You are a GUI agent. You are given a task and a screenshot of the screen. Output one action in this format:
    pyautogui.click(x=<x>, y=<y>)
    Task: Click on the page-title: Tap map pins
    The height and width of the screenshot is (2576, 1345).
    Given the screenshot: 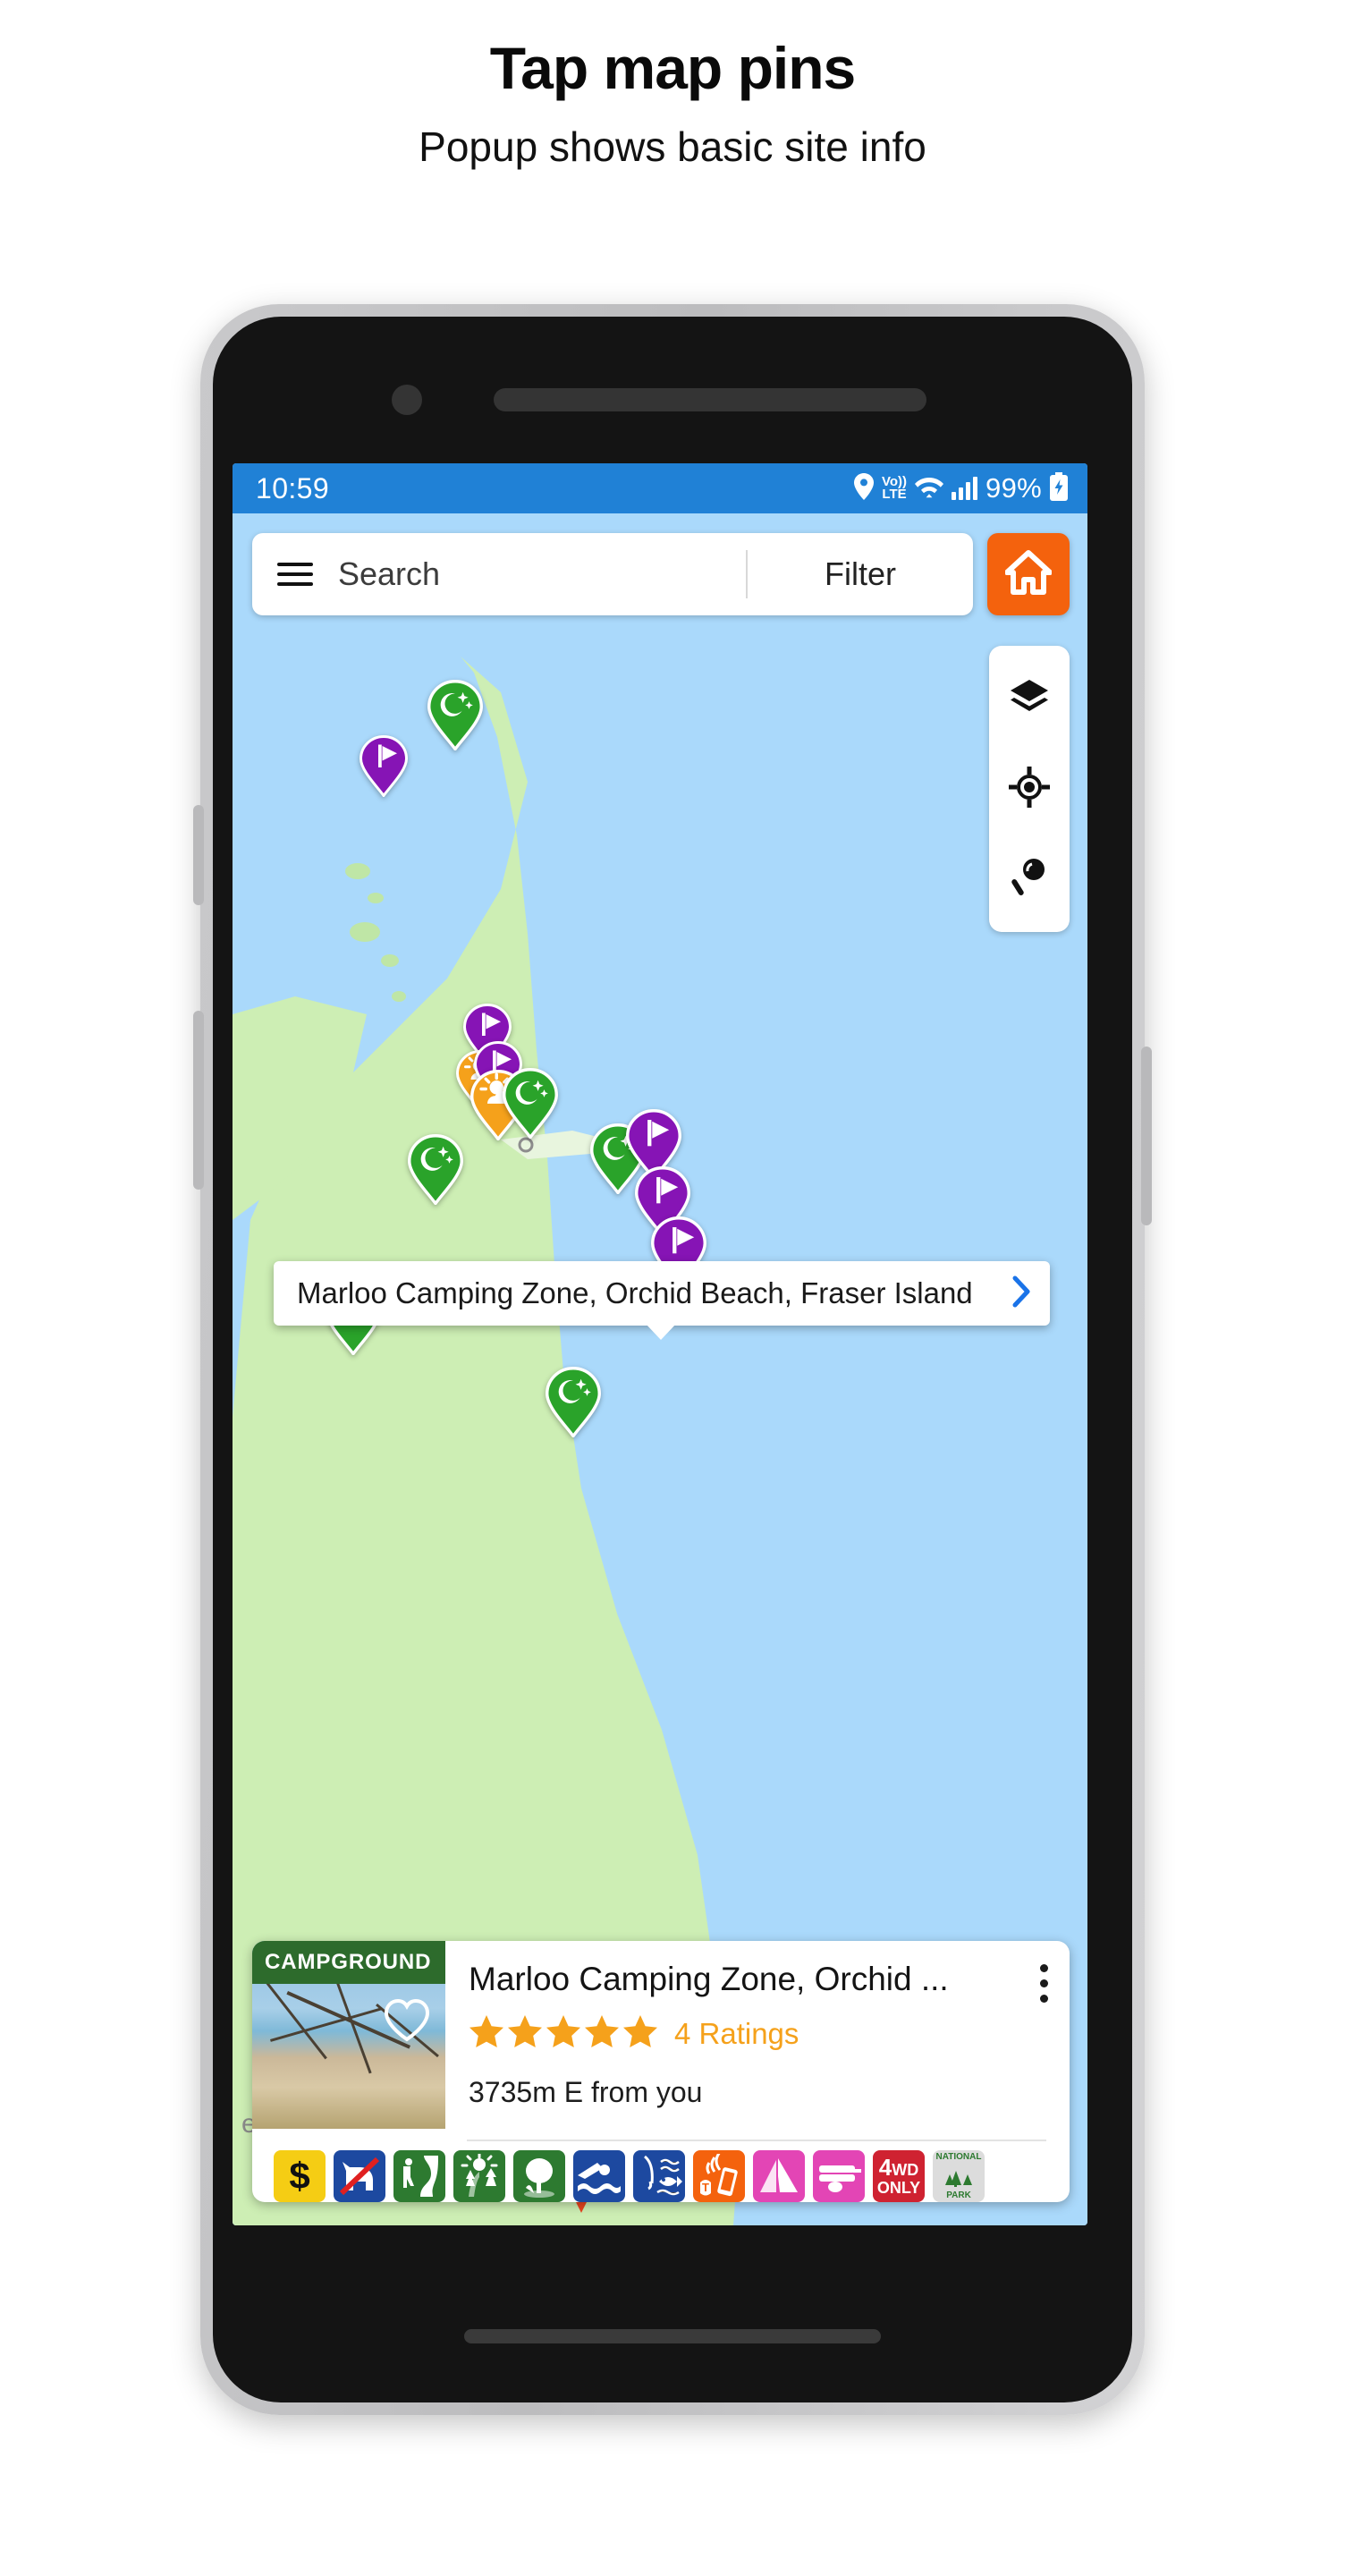 What is the action you would take?
    pyautogui.click(x=673, y=68)
    